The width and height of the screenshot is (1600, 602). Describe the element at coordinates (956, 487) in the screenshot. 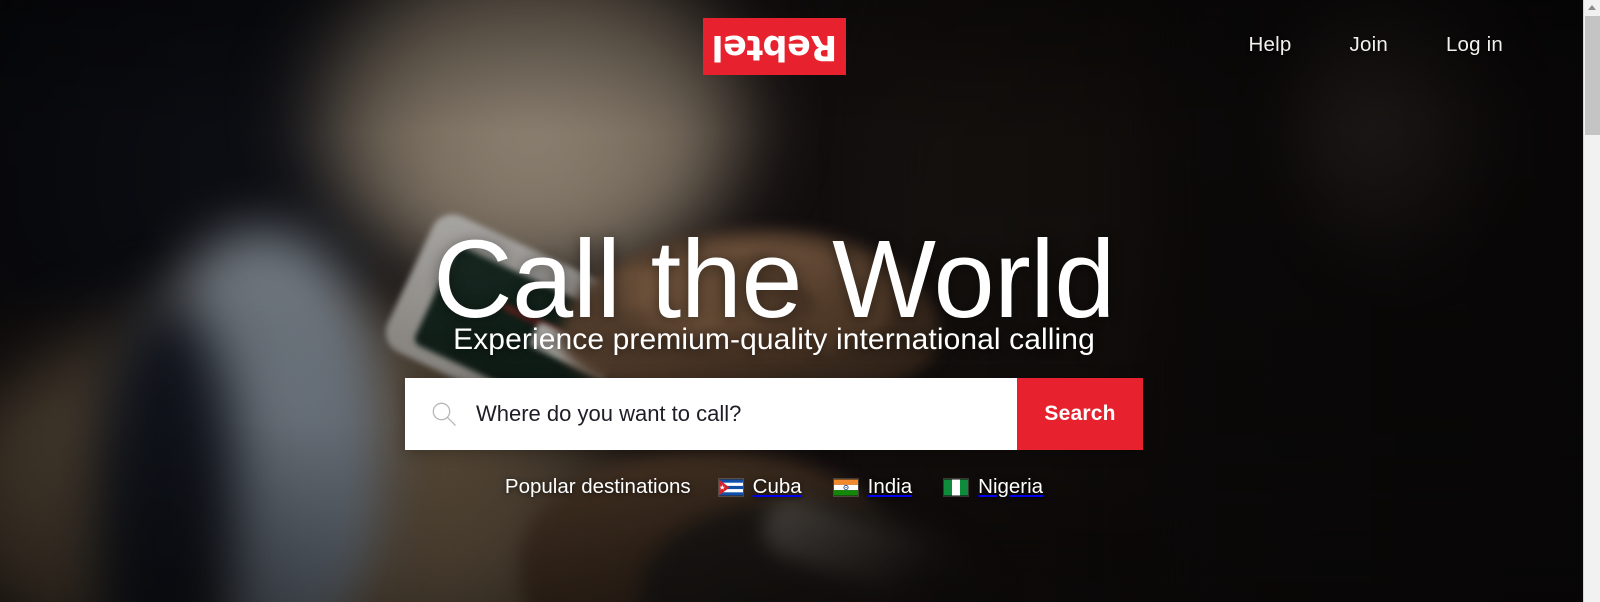

I see `nigeria-flag-icon` at that location.